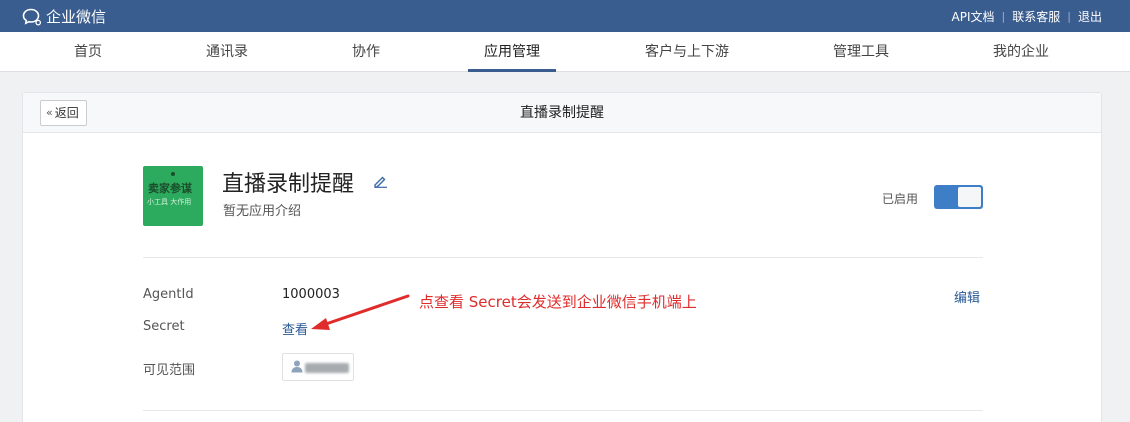 The image size is (1130, 422). Describe the element at coordinates (262, 211) in the screenshot. I see `app-description: 暂无应用介绍` at that location.